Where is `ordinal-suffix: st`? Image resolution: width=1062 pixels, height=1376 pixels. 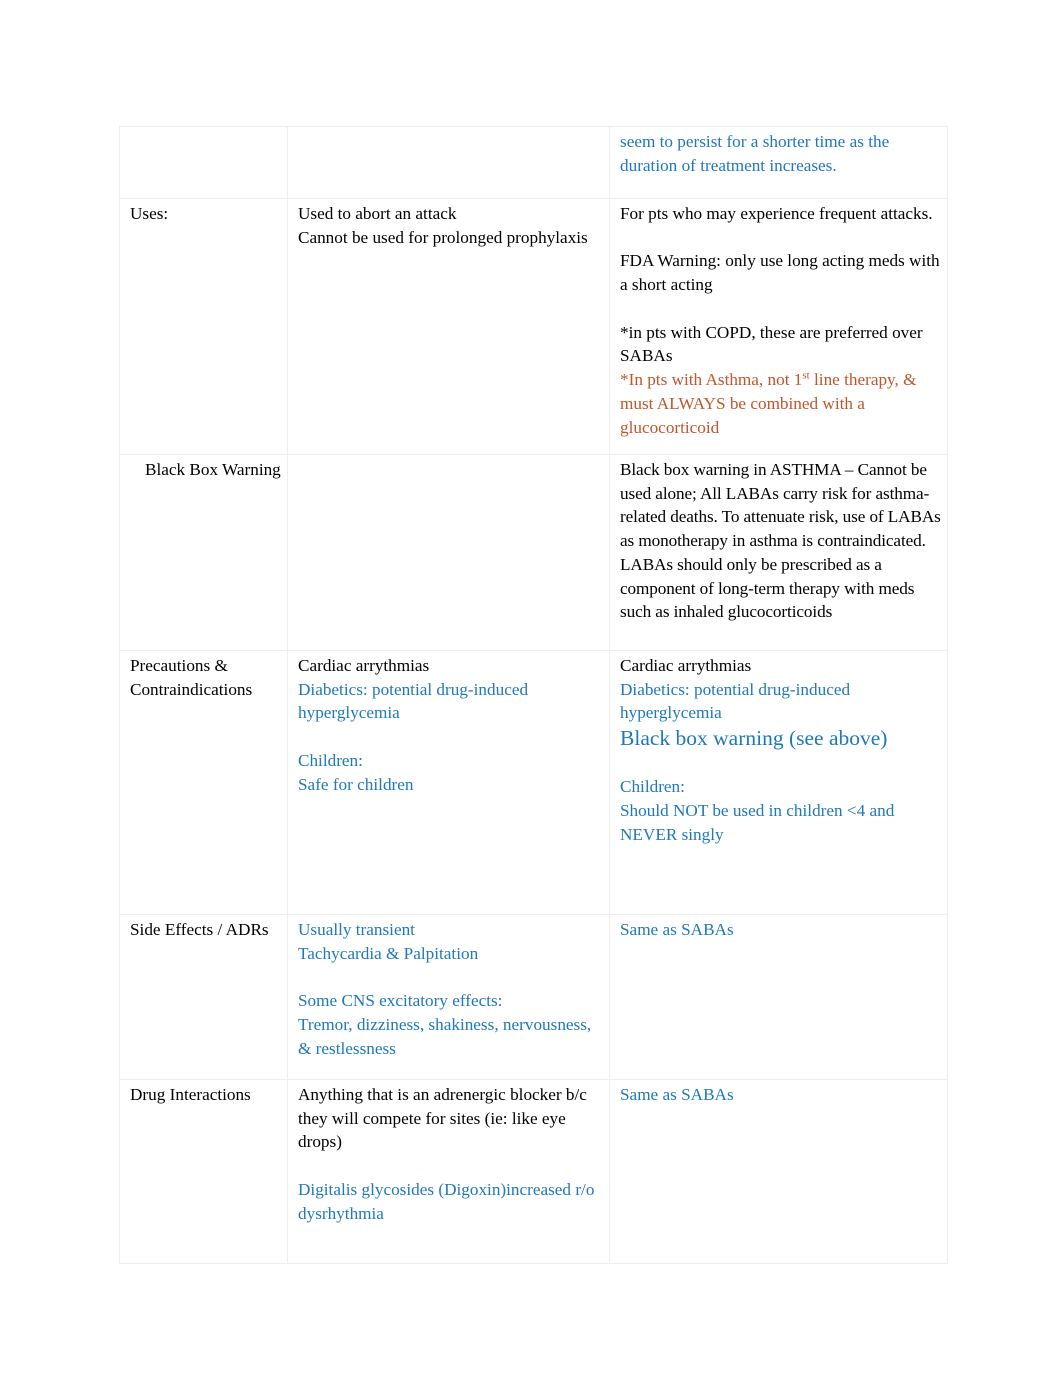
ordinal-suffix: st is located at coordinates (806, 375).